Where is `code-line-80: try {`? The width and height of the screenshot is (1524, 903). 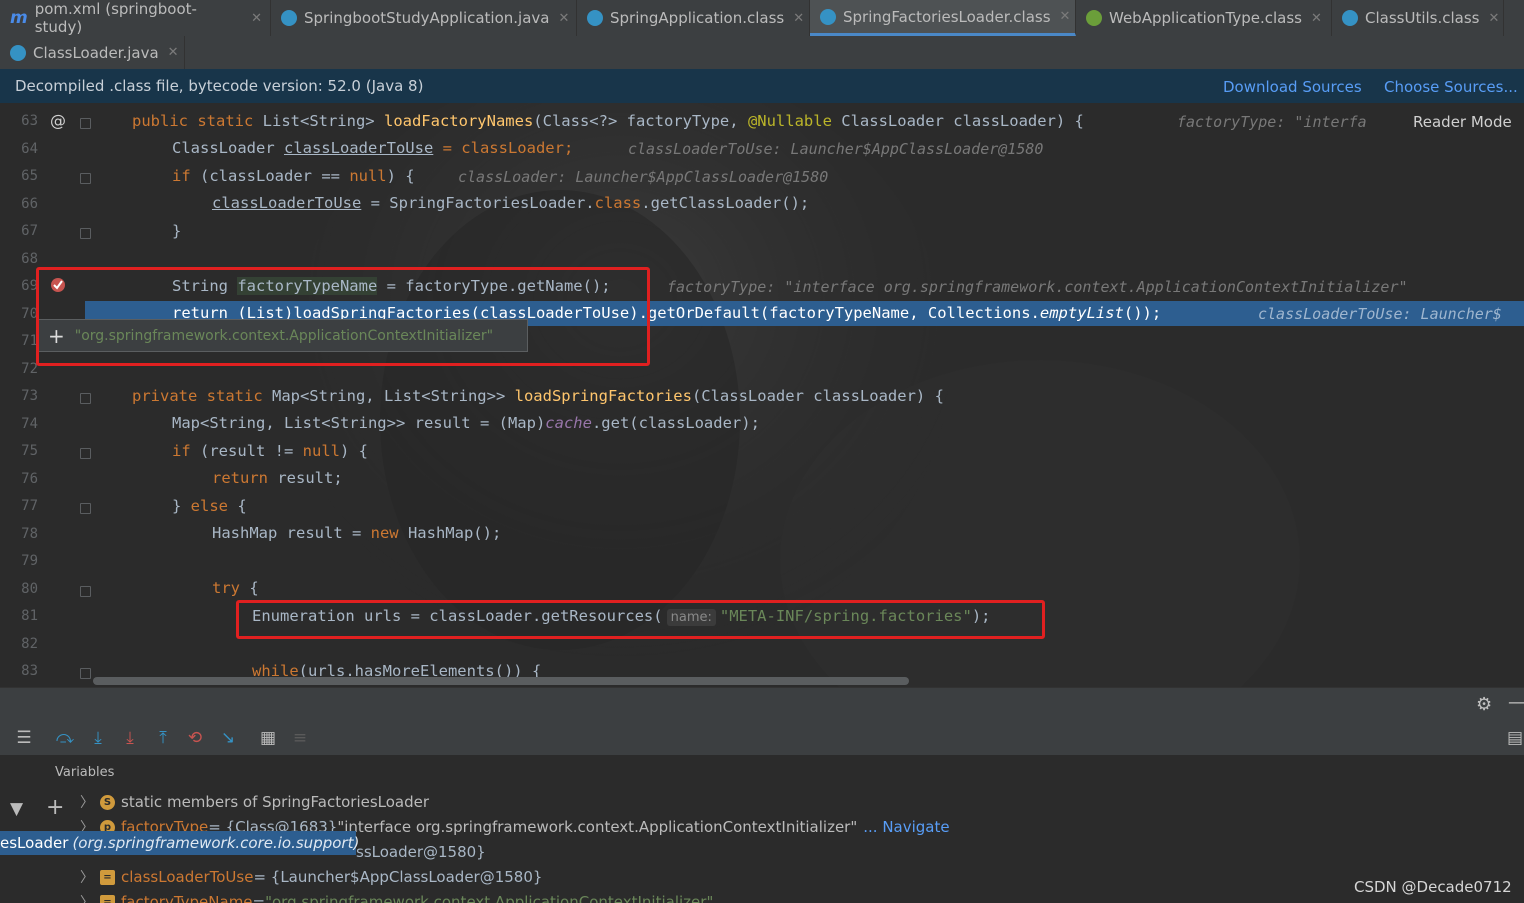
code-line-80: try { is located at coordinates (235, 588).